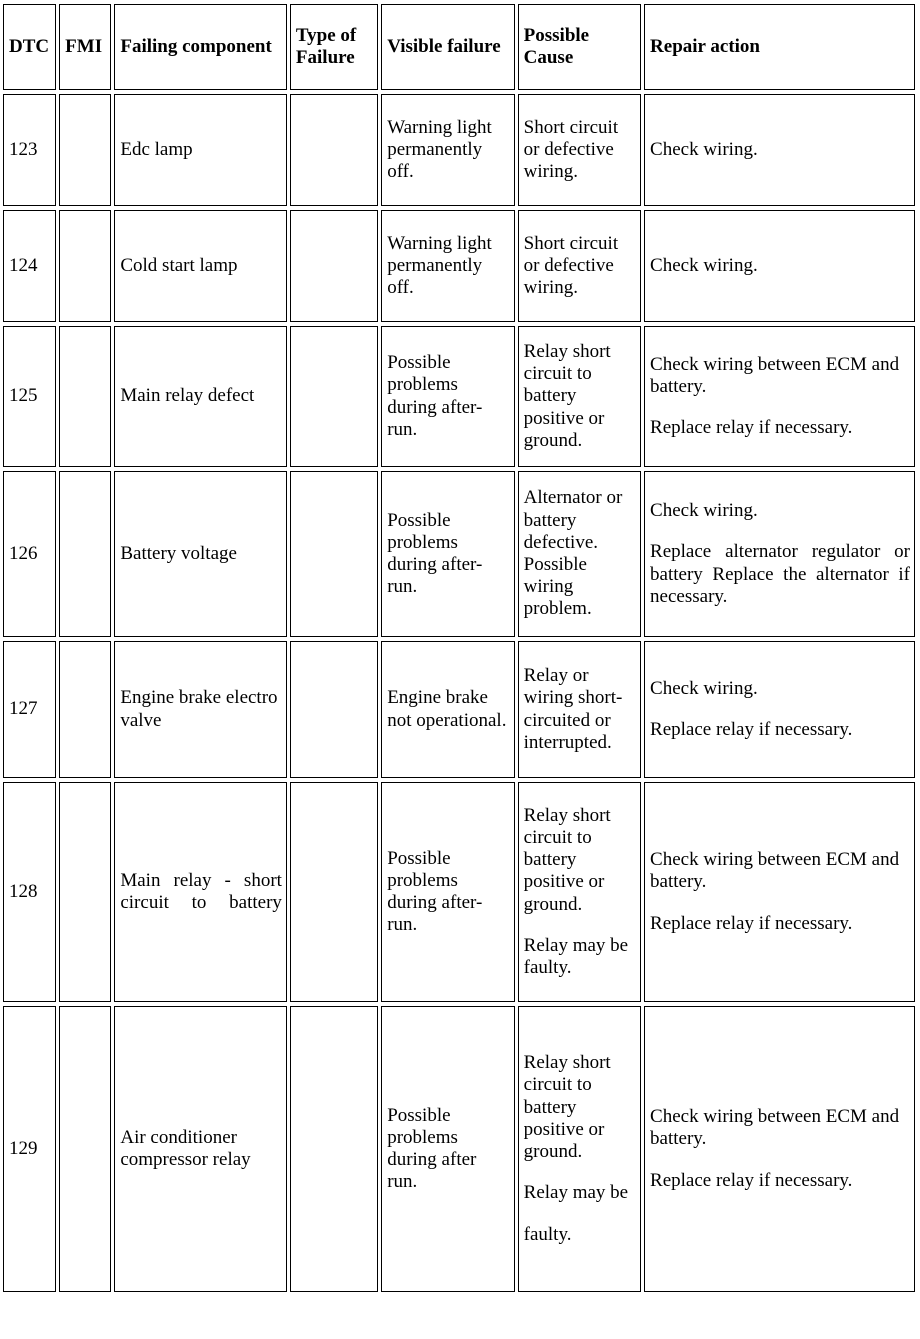 The width and height of the screenshot is (920, 1339). Describe the element at coordinates (30, 554) in the screenshot. I see `cell-dtc: 126` at that location.